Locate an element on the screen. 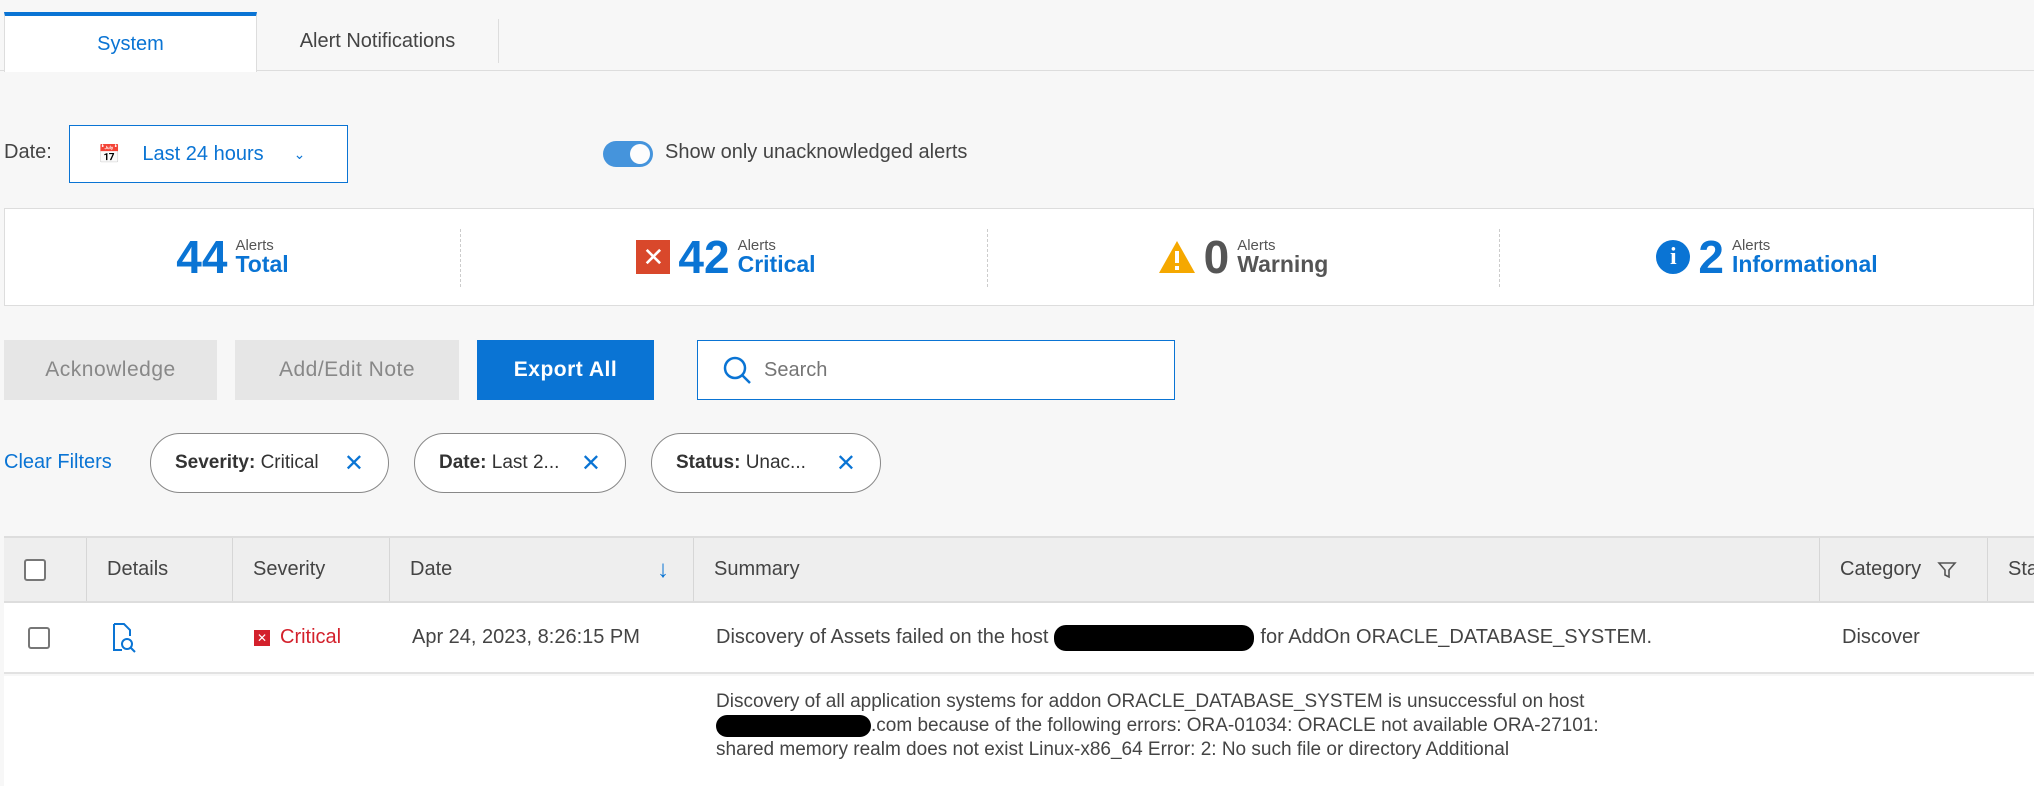 The width and height of the screenshot is (2034, 786). critical-label: Critical is located at coordinates (776, 264).